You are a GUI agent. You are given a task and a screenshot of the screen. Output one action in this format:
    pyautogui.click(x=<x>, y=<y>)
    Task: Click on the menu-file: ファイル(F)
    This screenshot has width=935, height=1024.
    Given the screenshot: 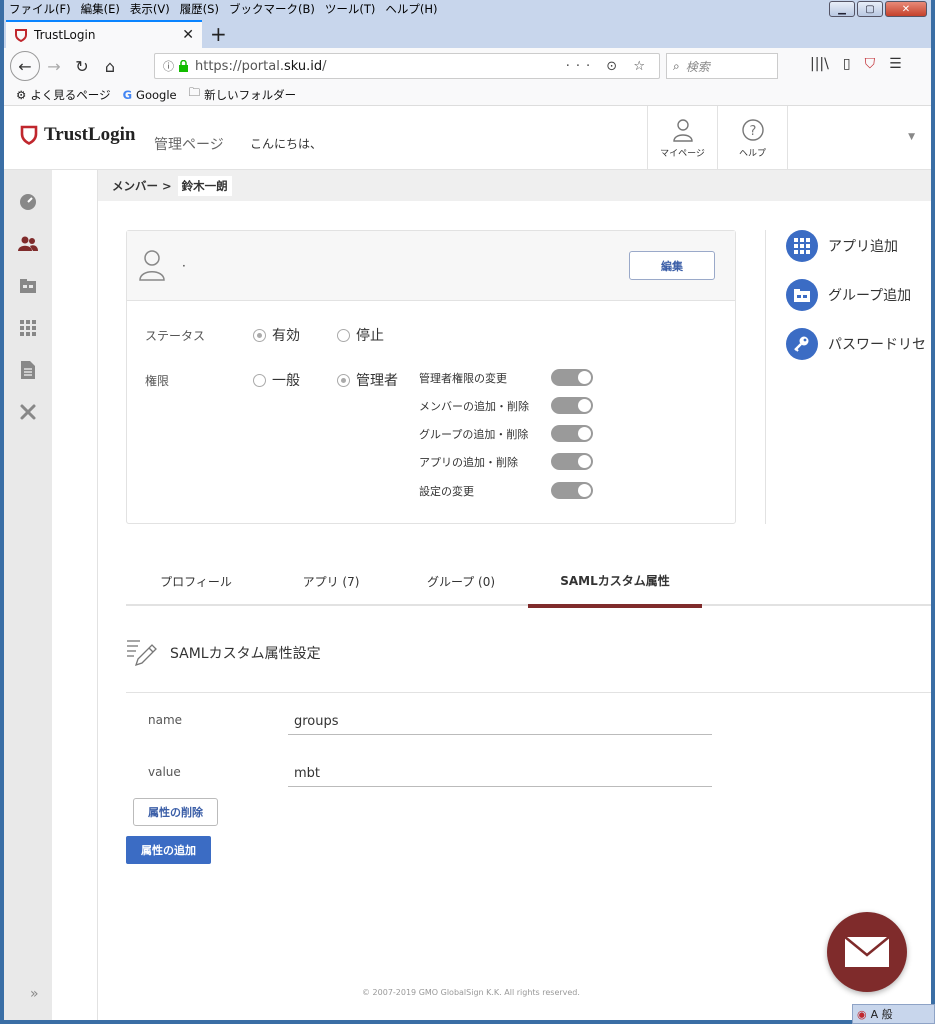 What is the action you would take?
    pyautogui.click(x=40, y=9)
    